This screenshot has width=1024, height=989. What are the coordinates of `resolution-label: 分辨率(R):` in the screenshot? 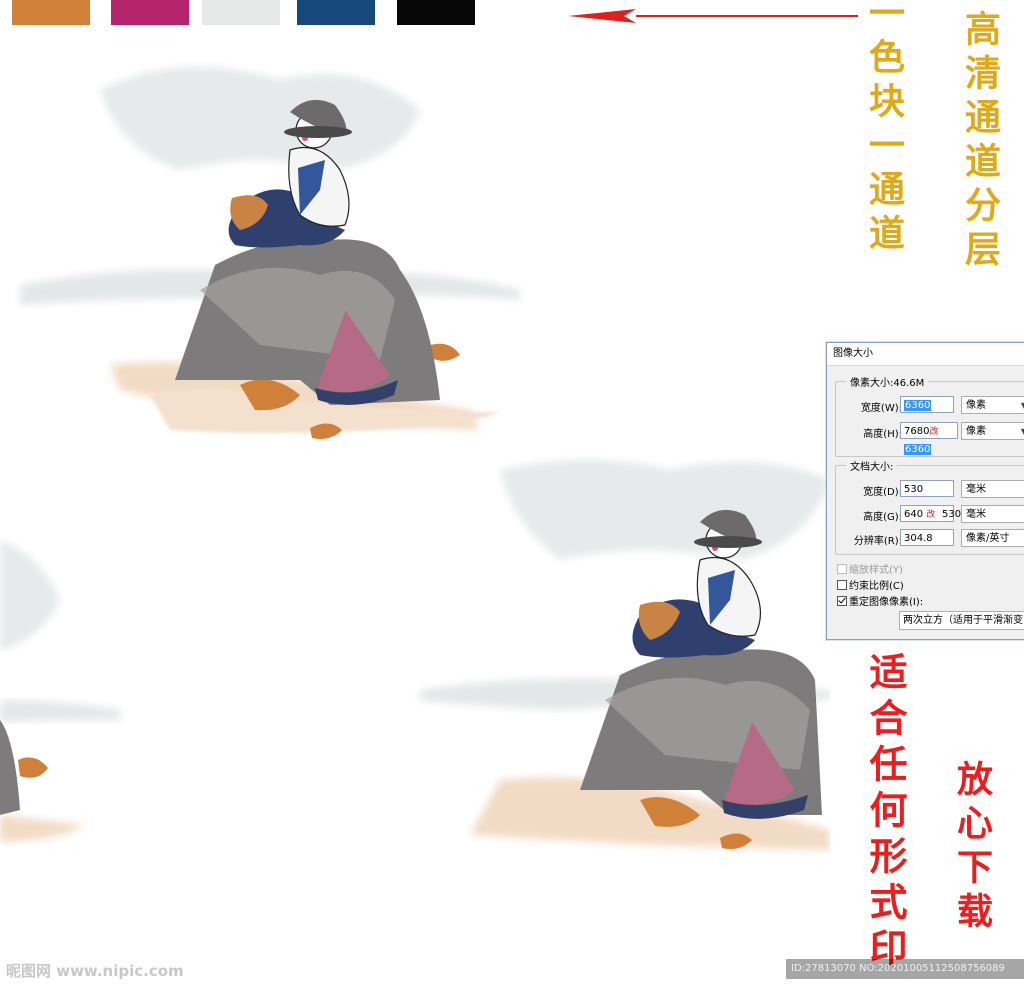 It's located at (877, 541).